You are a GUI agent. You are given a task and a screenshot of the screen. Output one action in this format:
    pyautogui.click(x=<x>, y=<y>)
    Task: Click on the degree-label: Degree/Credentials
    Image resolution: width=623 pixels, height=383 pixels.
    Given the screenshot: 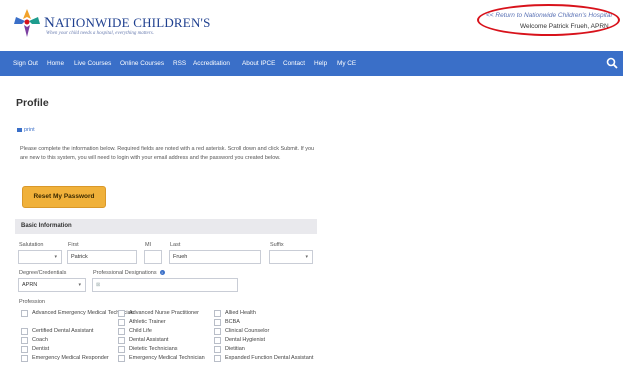 What is the action you would take?
    pyautogui.click(x=43, y=273)
    